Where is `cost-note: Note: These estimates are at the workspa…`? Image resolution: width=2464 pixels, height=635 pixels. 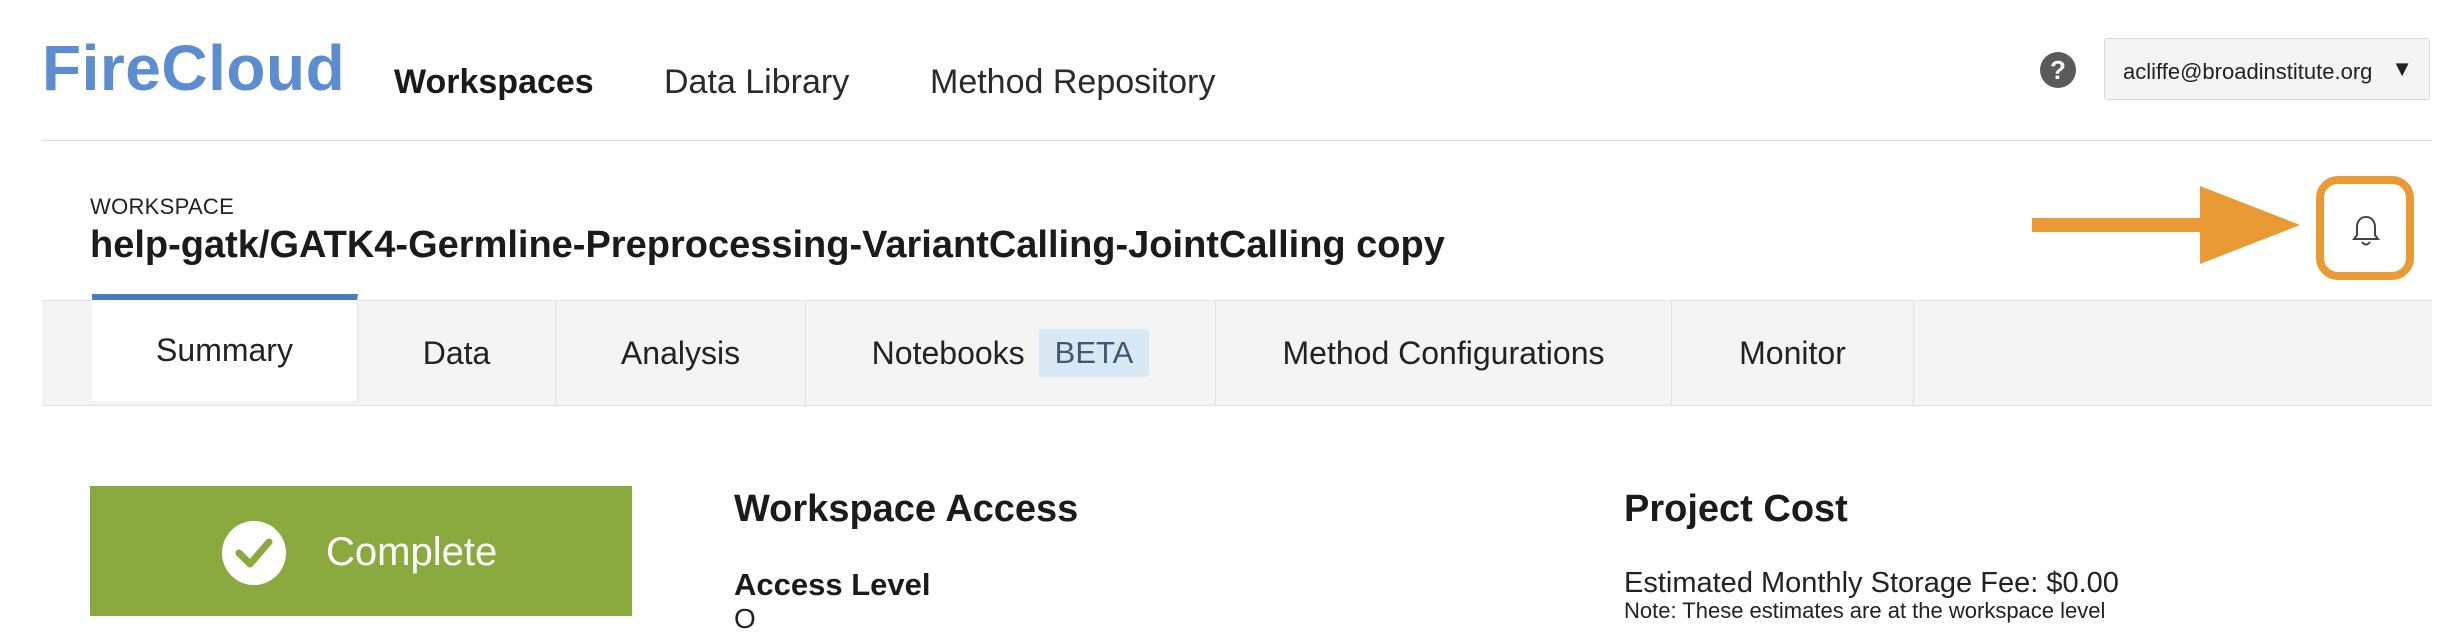
cost-note: Note: These estimates are at the workspa… is located at coordinates (1865, 610).